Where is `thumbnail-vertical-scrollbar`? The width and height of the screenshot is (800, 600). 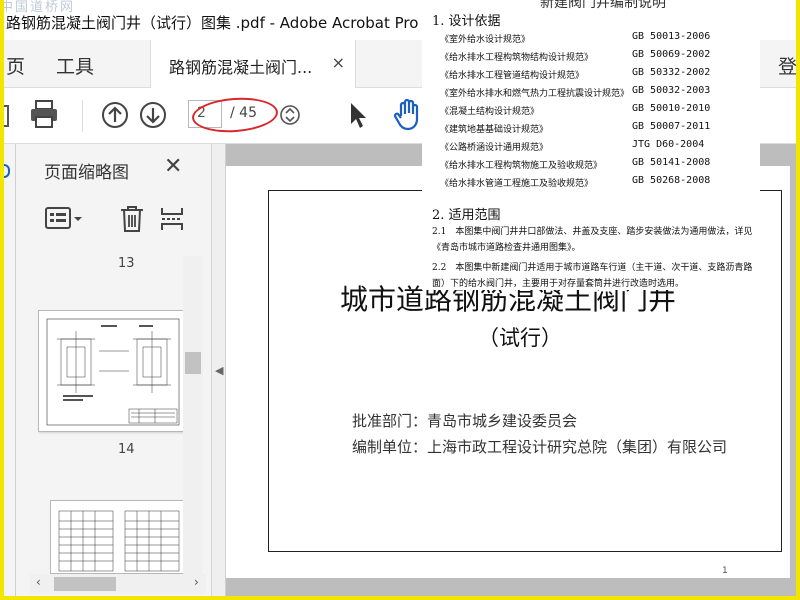
thumbnail-vertical-scrollbar is located at coordinates (193, 415).